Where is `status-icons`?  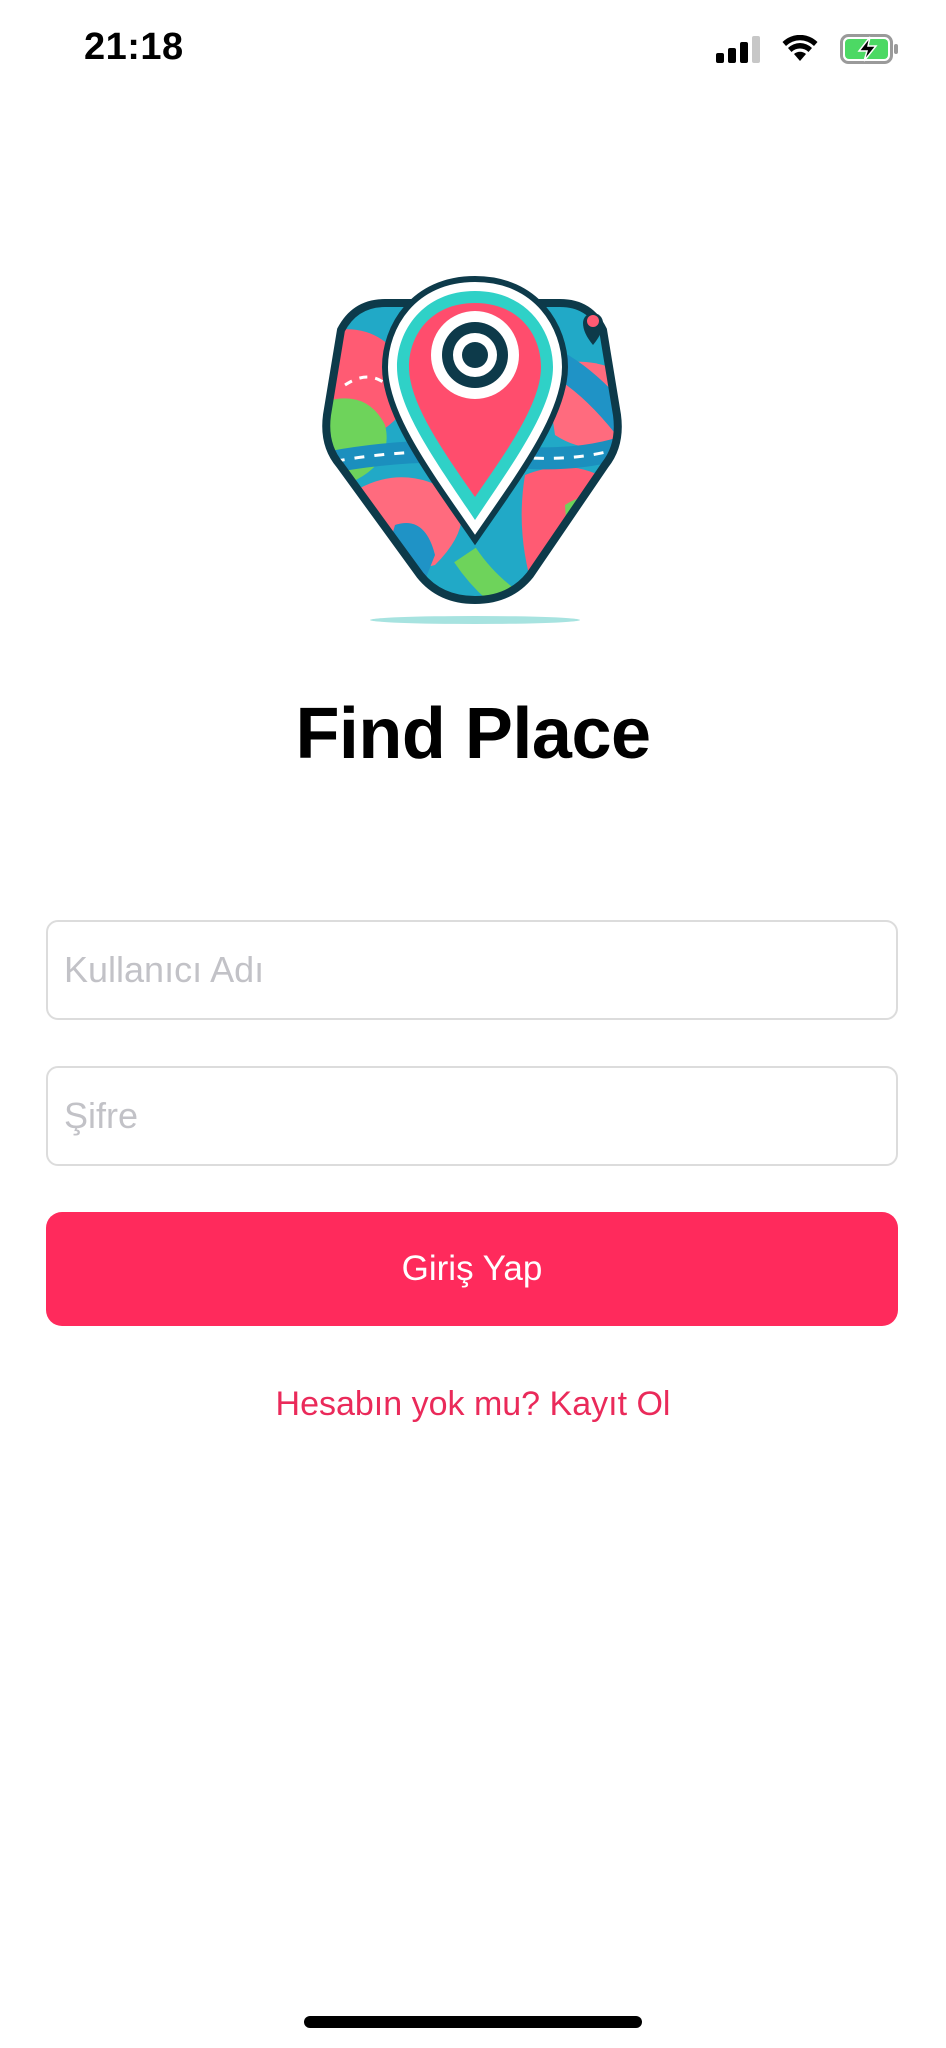
status-icons is located at coordinates (808, 49).